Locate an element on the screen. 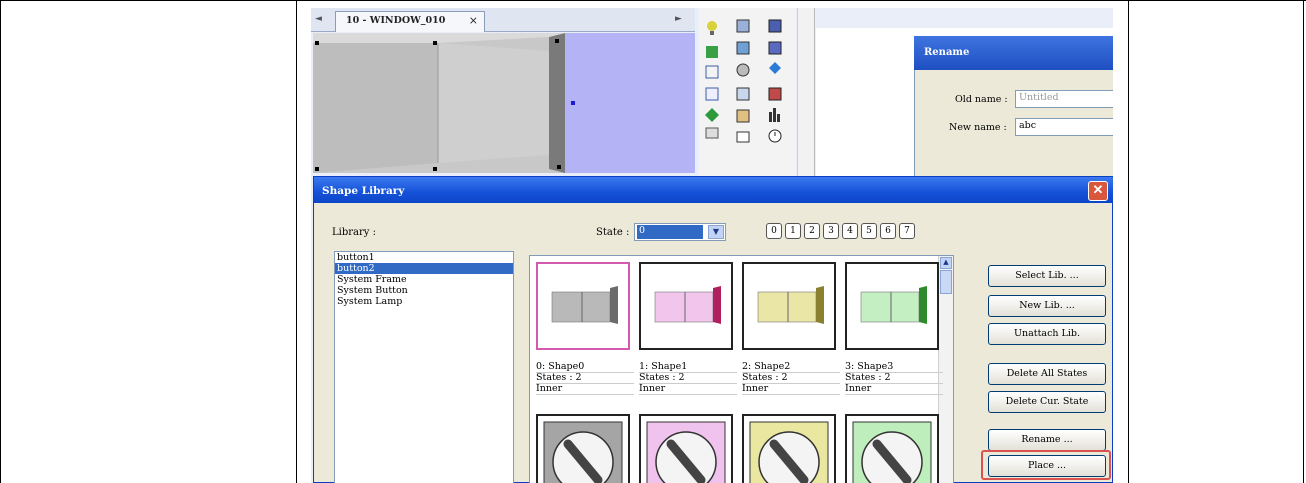 This screenshot has height=483, width=1306. tab-prev-arrow-icon: ◄ is located at coordinates (318, 19).